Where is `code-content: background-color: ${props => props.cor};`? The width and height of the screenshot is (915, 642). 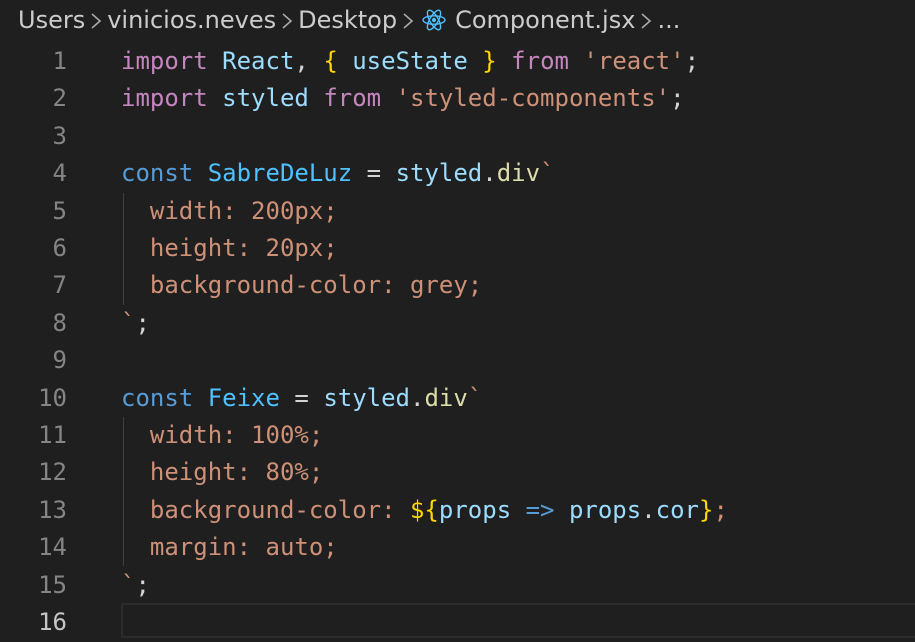
code-content: background-color: ${props => props.cor}; is located at coordinates (424, 510).